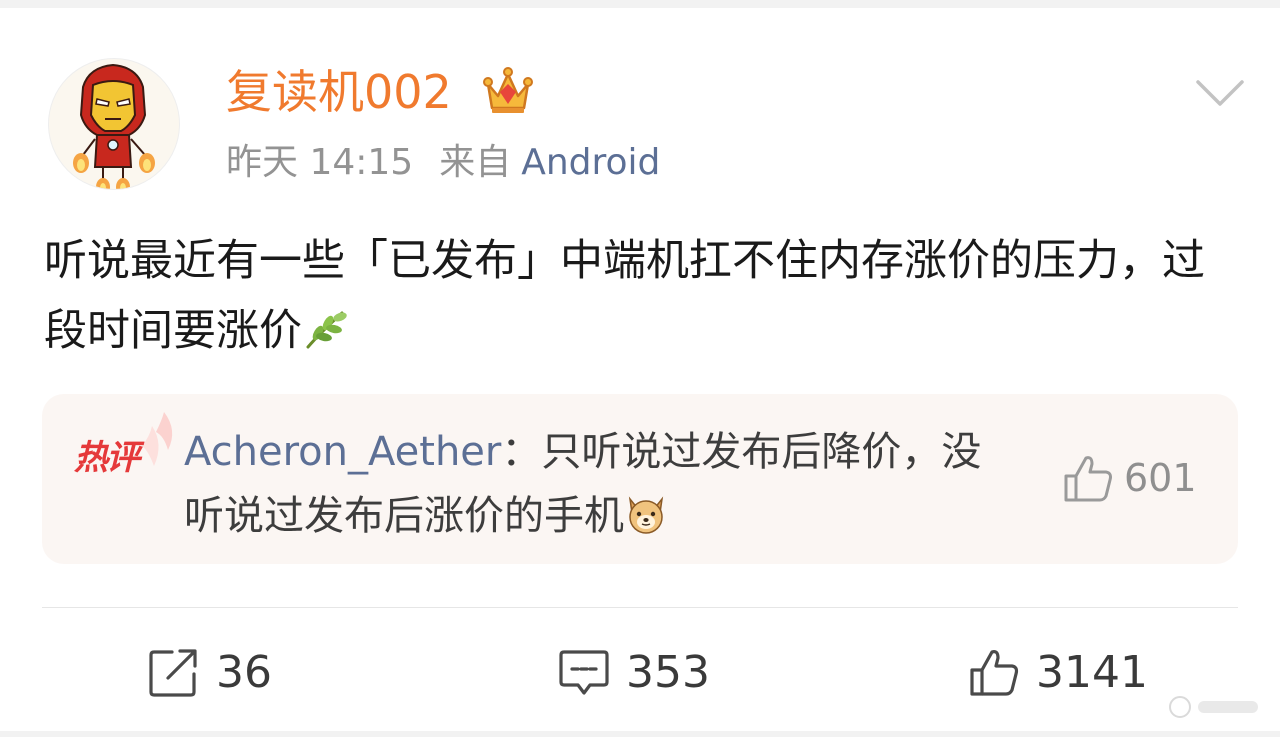 The height and width of the screenshot is (737, 1280). I want to click on watermark-icon, so click(1215, 707).